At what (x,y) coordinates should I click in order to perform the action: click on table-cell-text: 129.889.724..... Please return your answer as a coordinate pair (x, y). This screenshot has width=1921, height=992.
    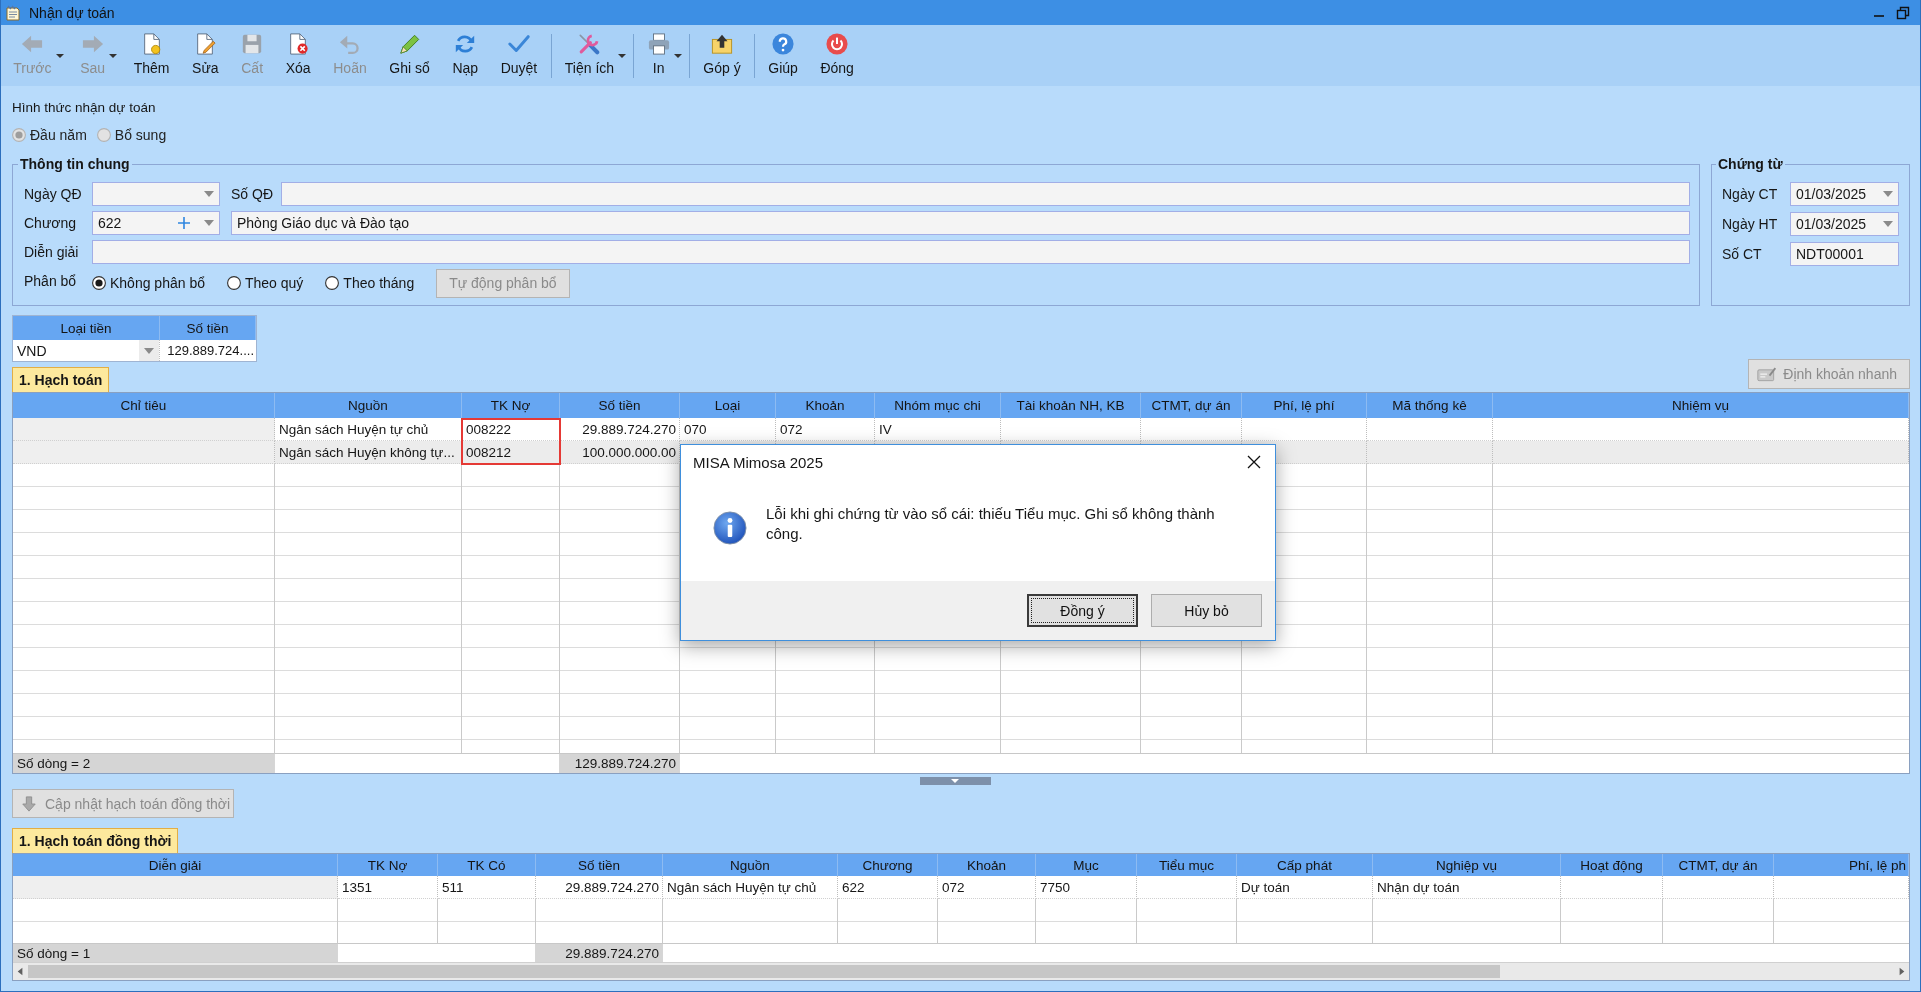
    Looking at the image, I should click on (210, 351).